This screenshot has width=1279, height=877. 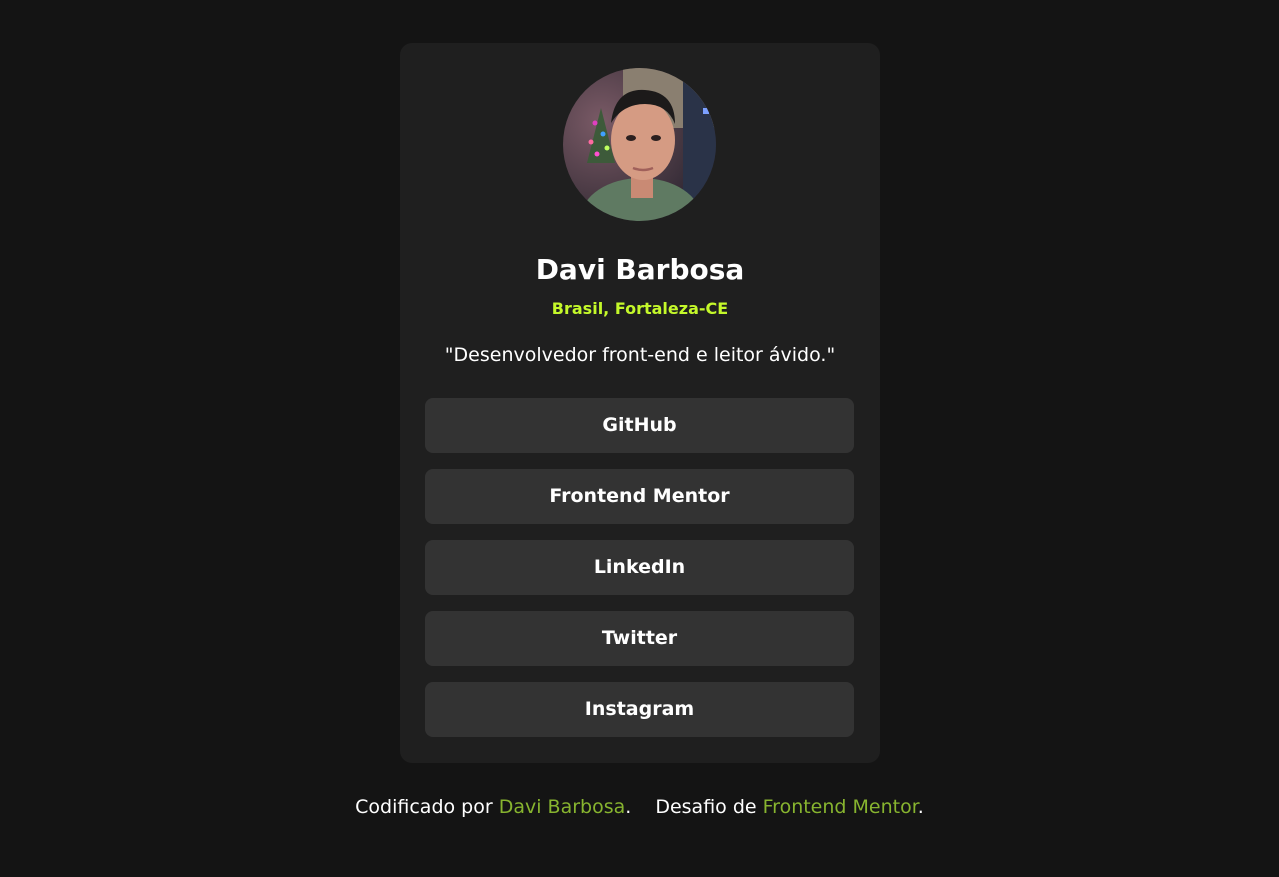 What do you see at coordinates (709, 807) in the screenshot?
I see `challenge-text: Desafio de` at bounding box center [709, 807].